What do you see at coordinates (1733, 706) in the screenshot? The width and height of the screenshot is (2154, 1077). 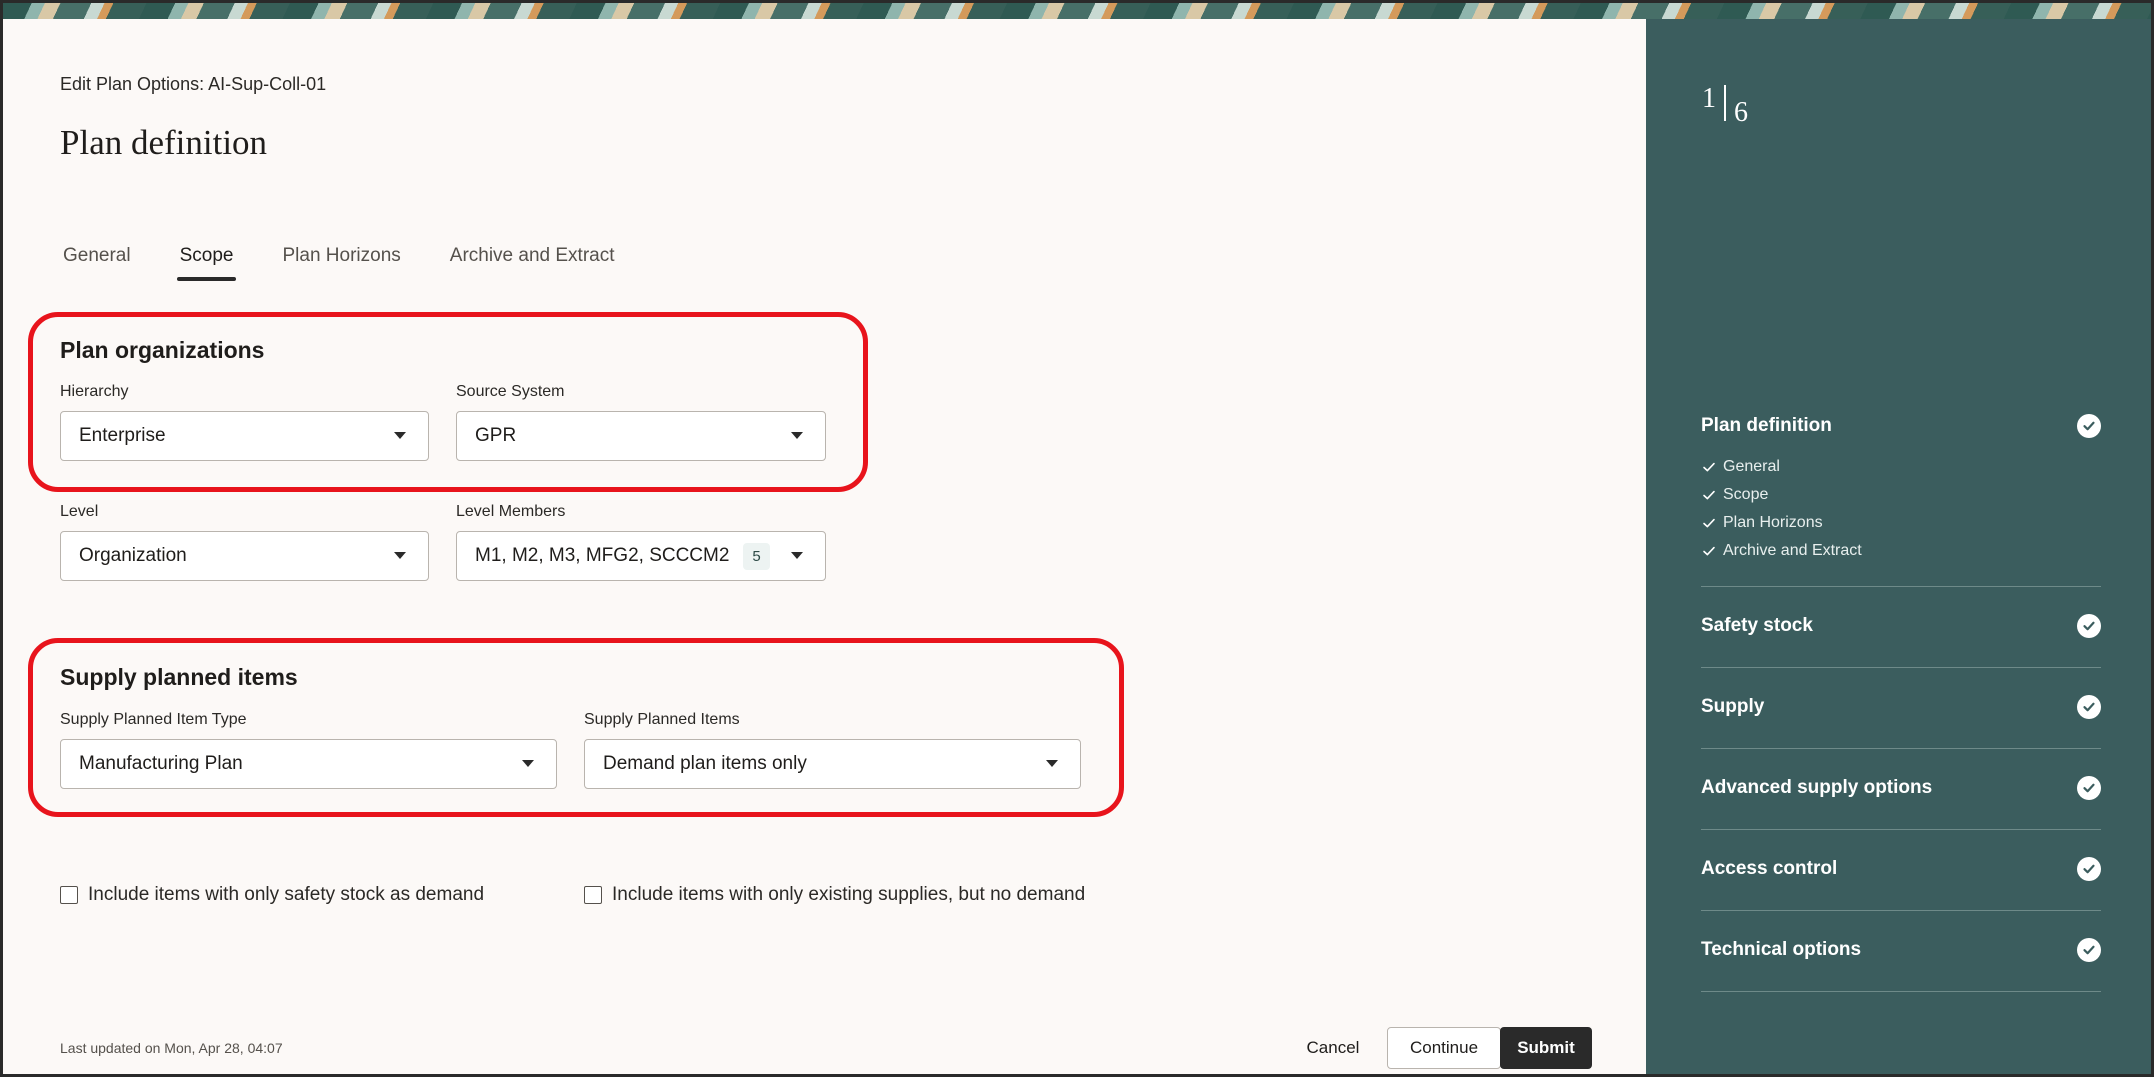 I see `sidebar-step-label: Supply` at bounding box center [1733, 706].